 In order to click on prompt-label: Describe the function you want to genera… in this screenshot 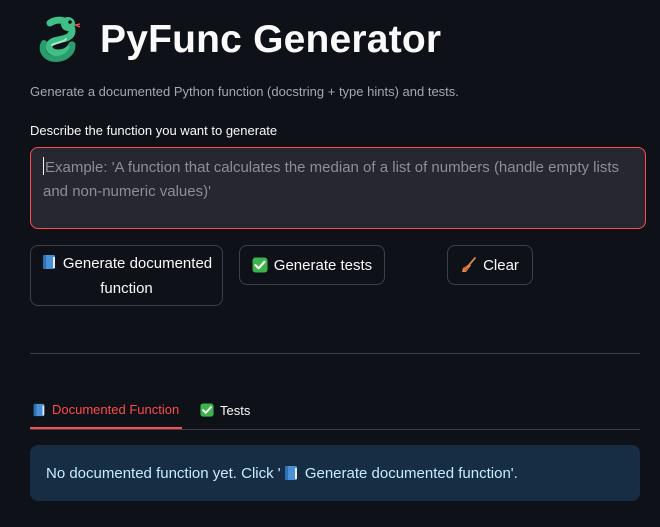, I will do `click(154, 130)`.